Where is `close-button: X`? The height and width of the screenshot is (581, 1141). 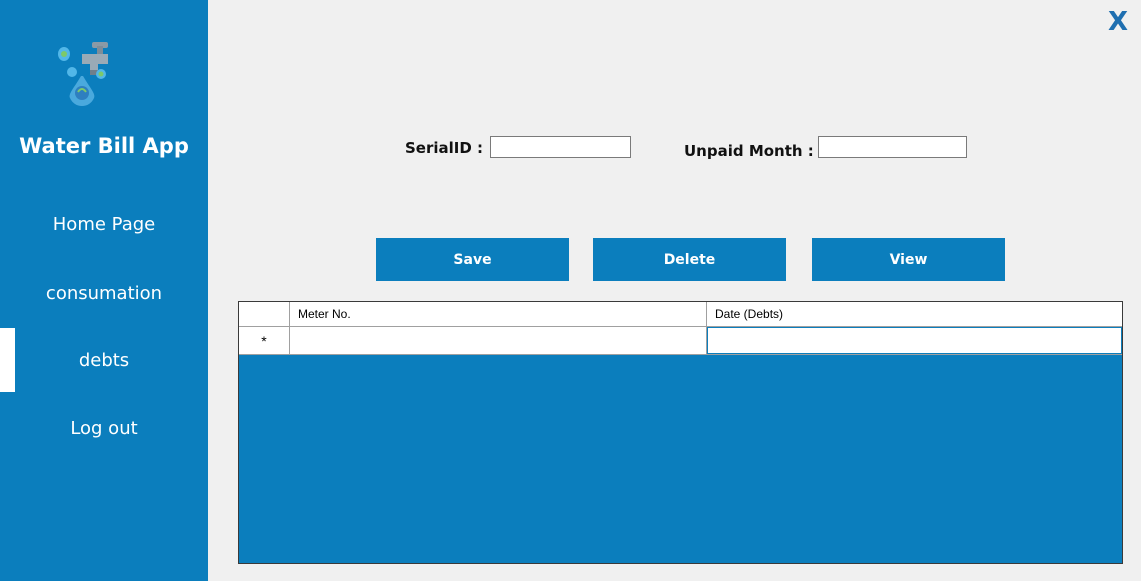 close-button: X is located at coordinates (1118, 22).